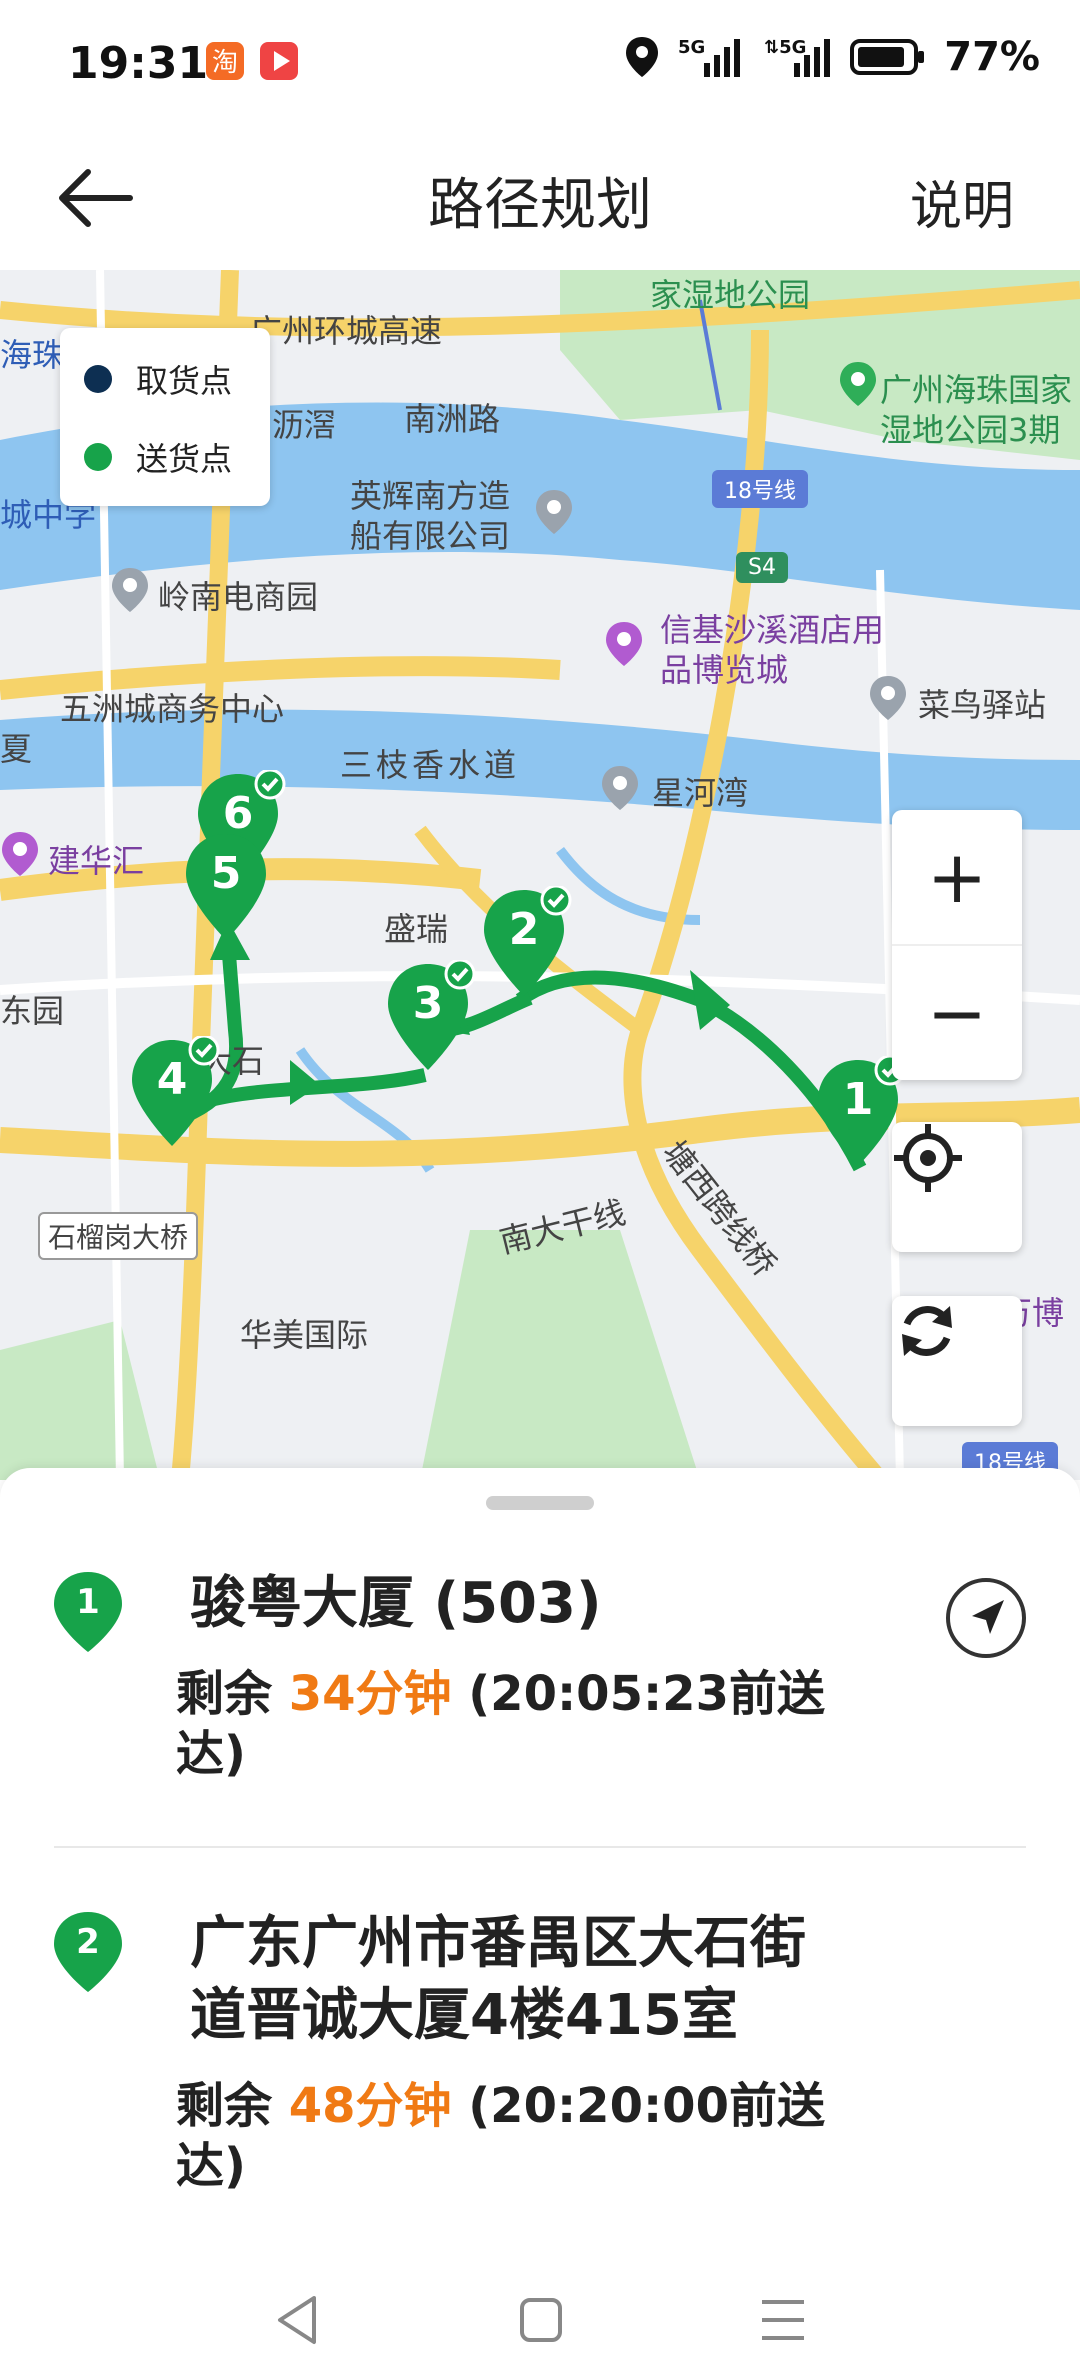 The width and height of the screenshot is (1080, 2376). Describe the element at coordinates (238, 597) in the screenshot. I see `map-label: 岭南电商园` at that location.